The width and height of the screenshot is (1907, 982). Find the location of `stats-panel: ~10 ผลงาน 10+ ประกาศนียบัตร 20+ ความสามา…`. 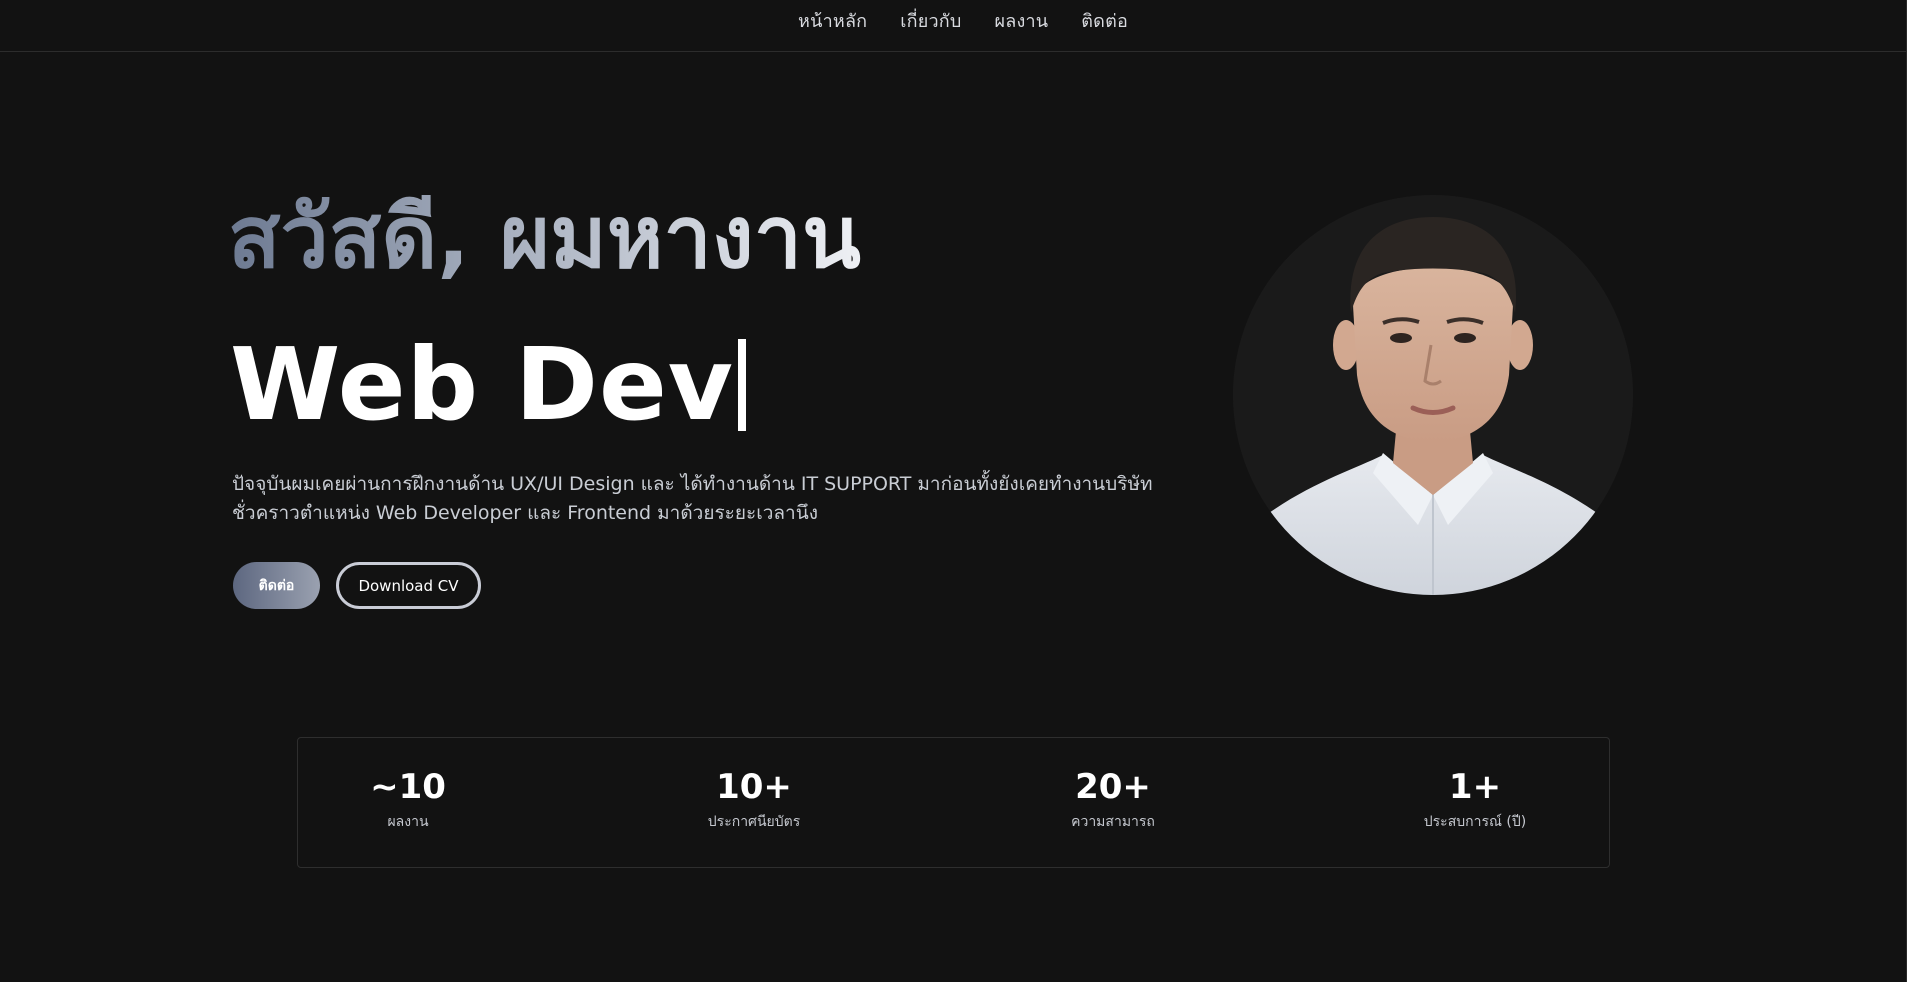

stats-panel: ~10 ผลงาน 10+ ประกาศนียบัตร 20+ ความสามา… is located at coordinates (953, 802).